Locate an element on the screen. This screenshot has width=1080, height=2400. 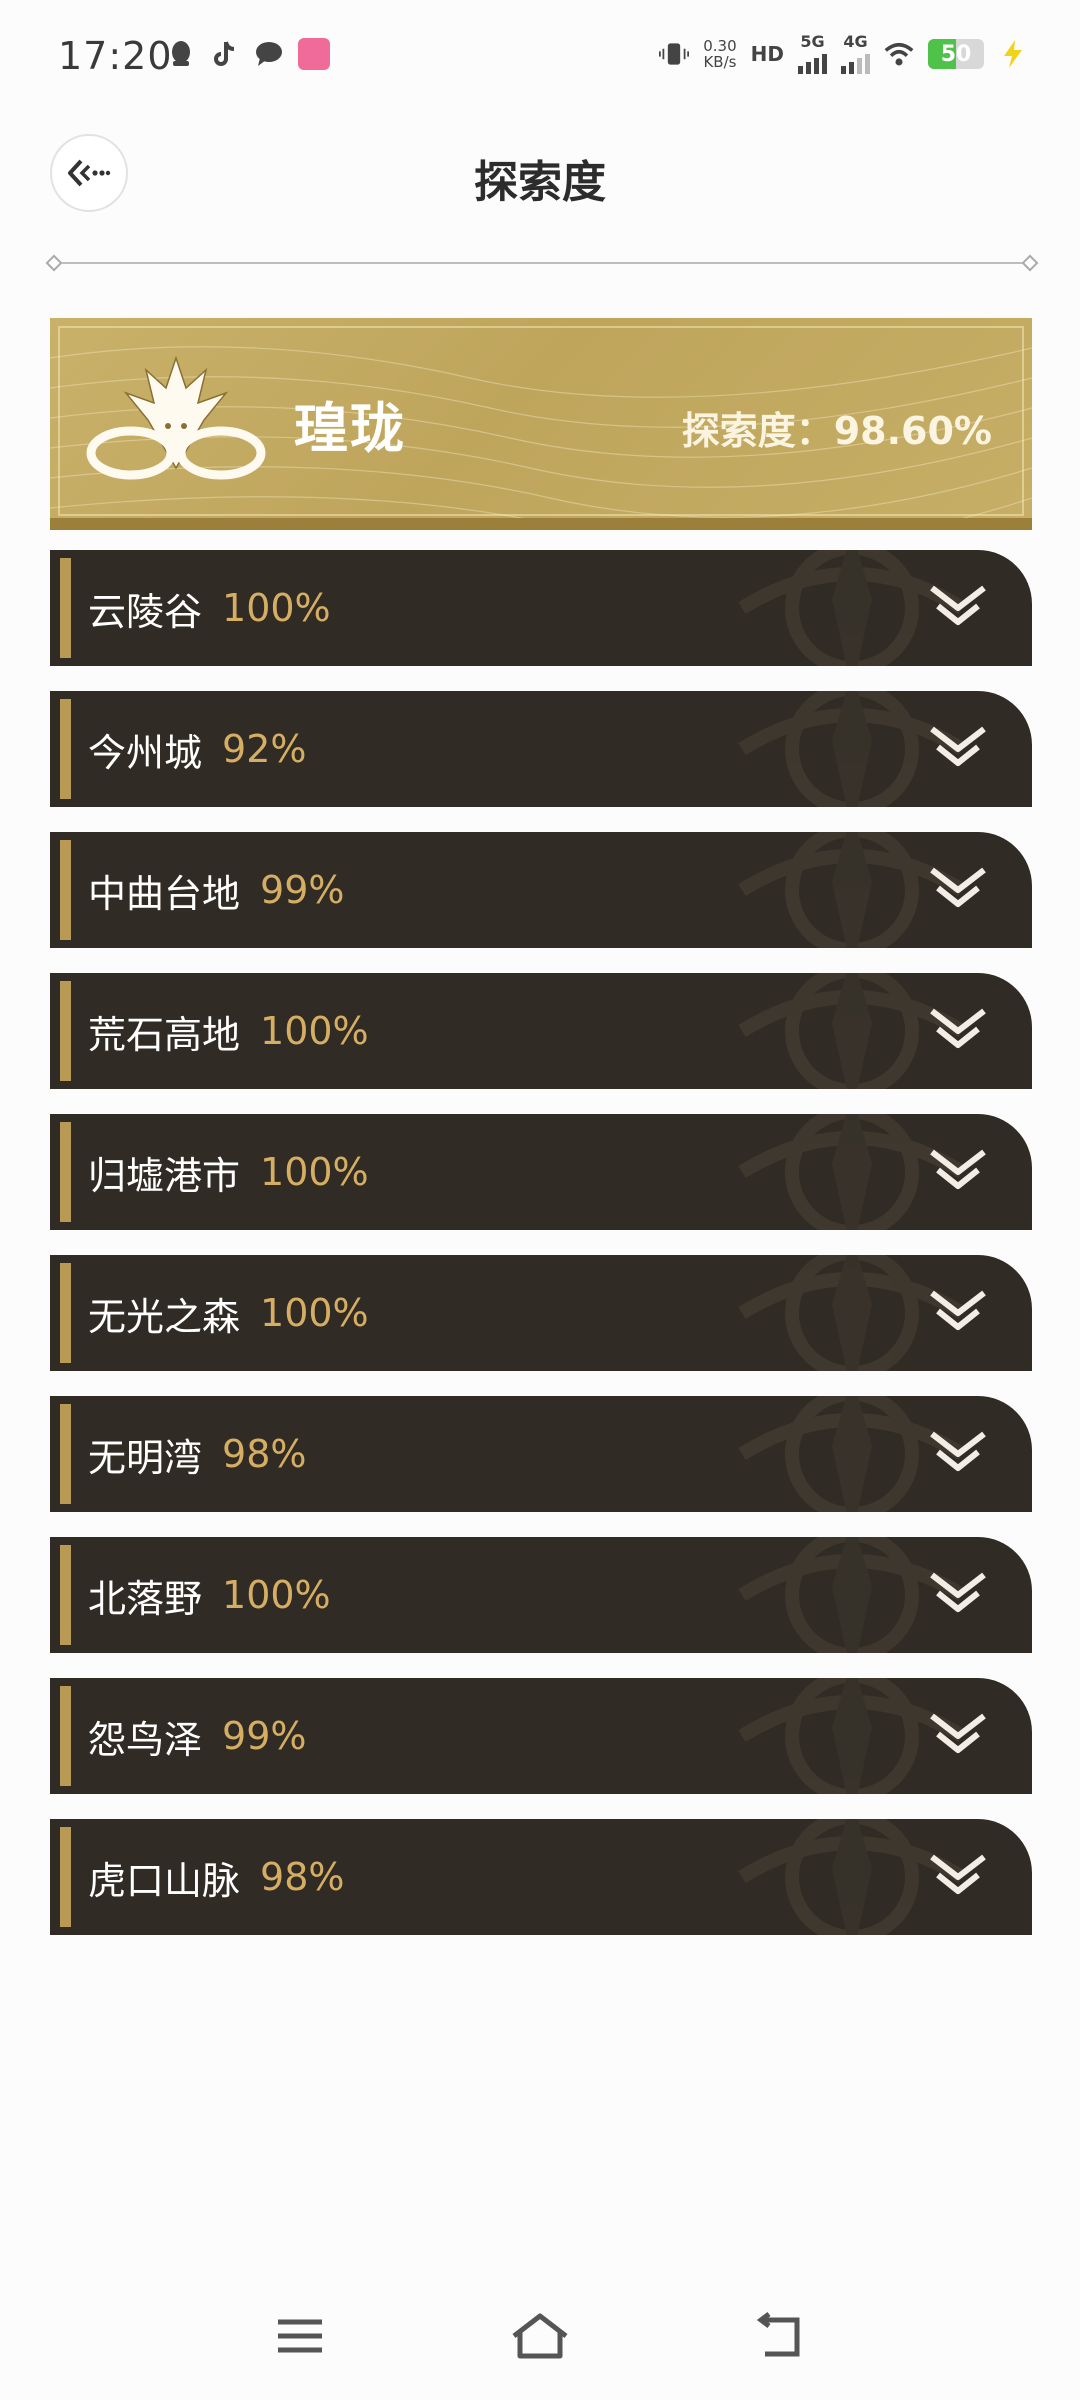
area-name: 无明湾 is located at coordinates (145, 1457).